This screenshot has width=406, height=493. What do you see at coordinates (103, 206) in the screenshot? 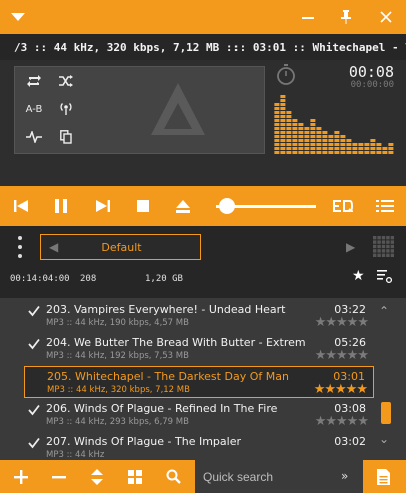
I see `next-track-icon` at bounding box center [103, 206].